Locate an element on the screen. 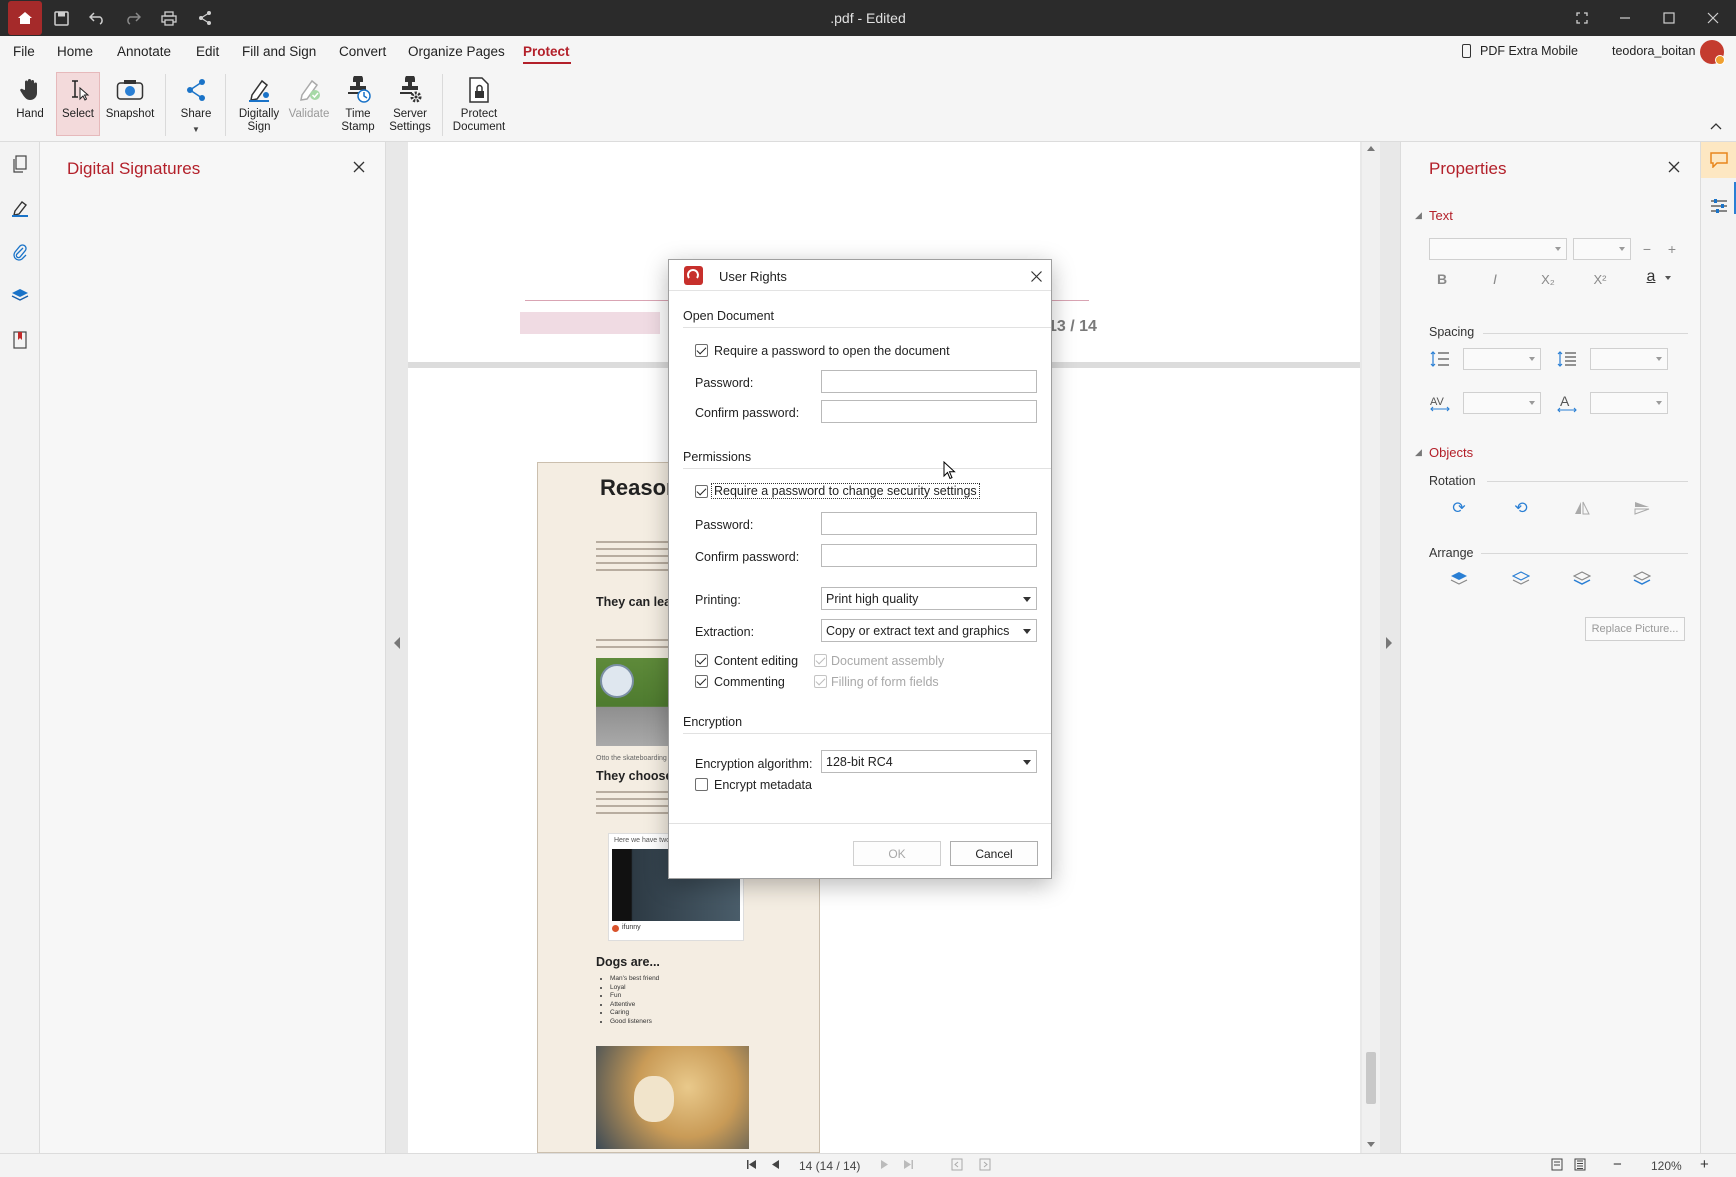 This screenshot has width=1736, height=1177. increase-font-icon: + is located at coordinates (1672, 249).